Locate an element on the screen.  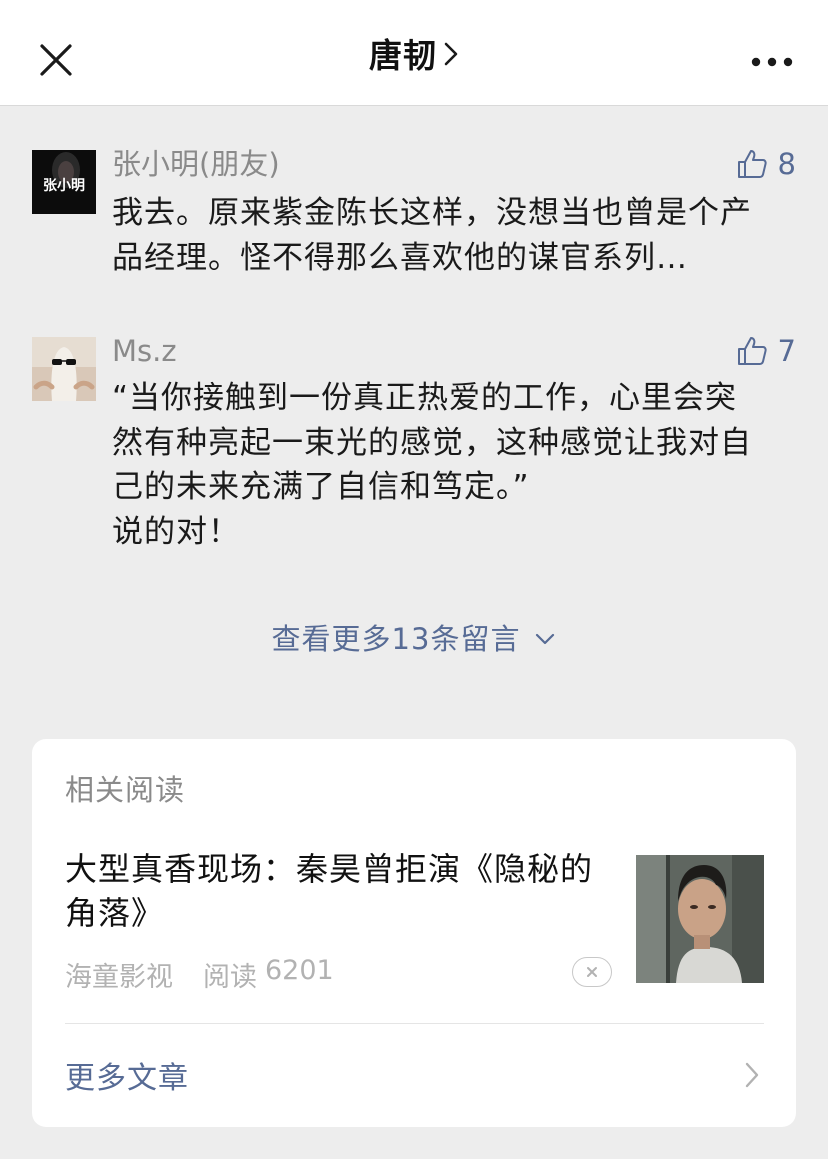
article-views-count: 6201 is located at coordinates (299, 970).